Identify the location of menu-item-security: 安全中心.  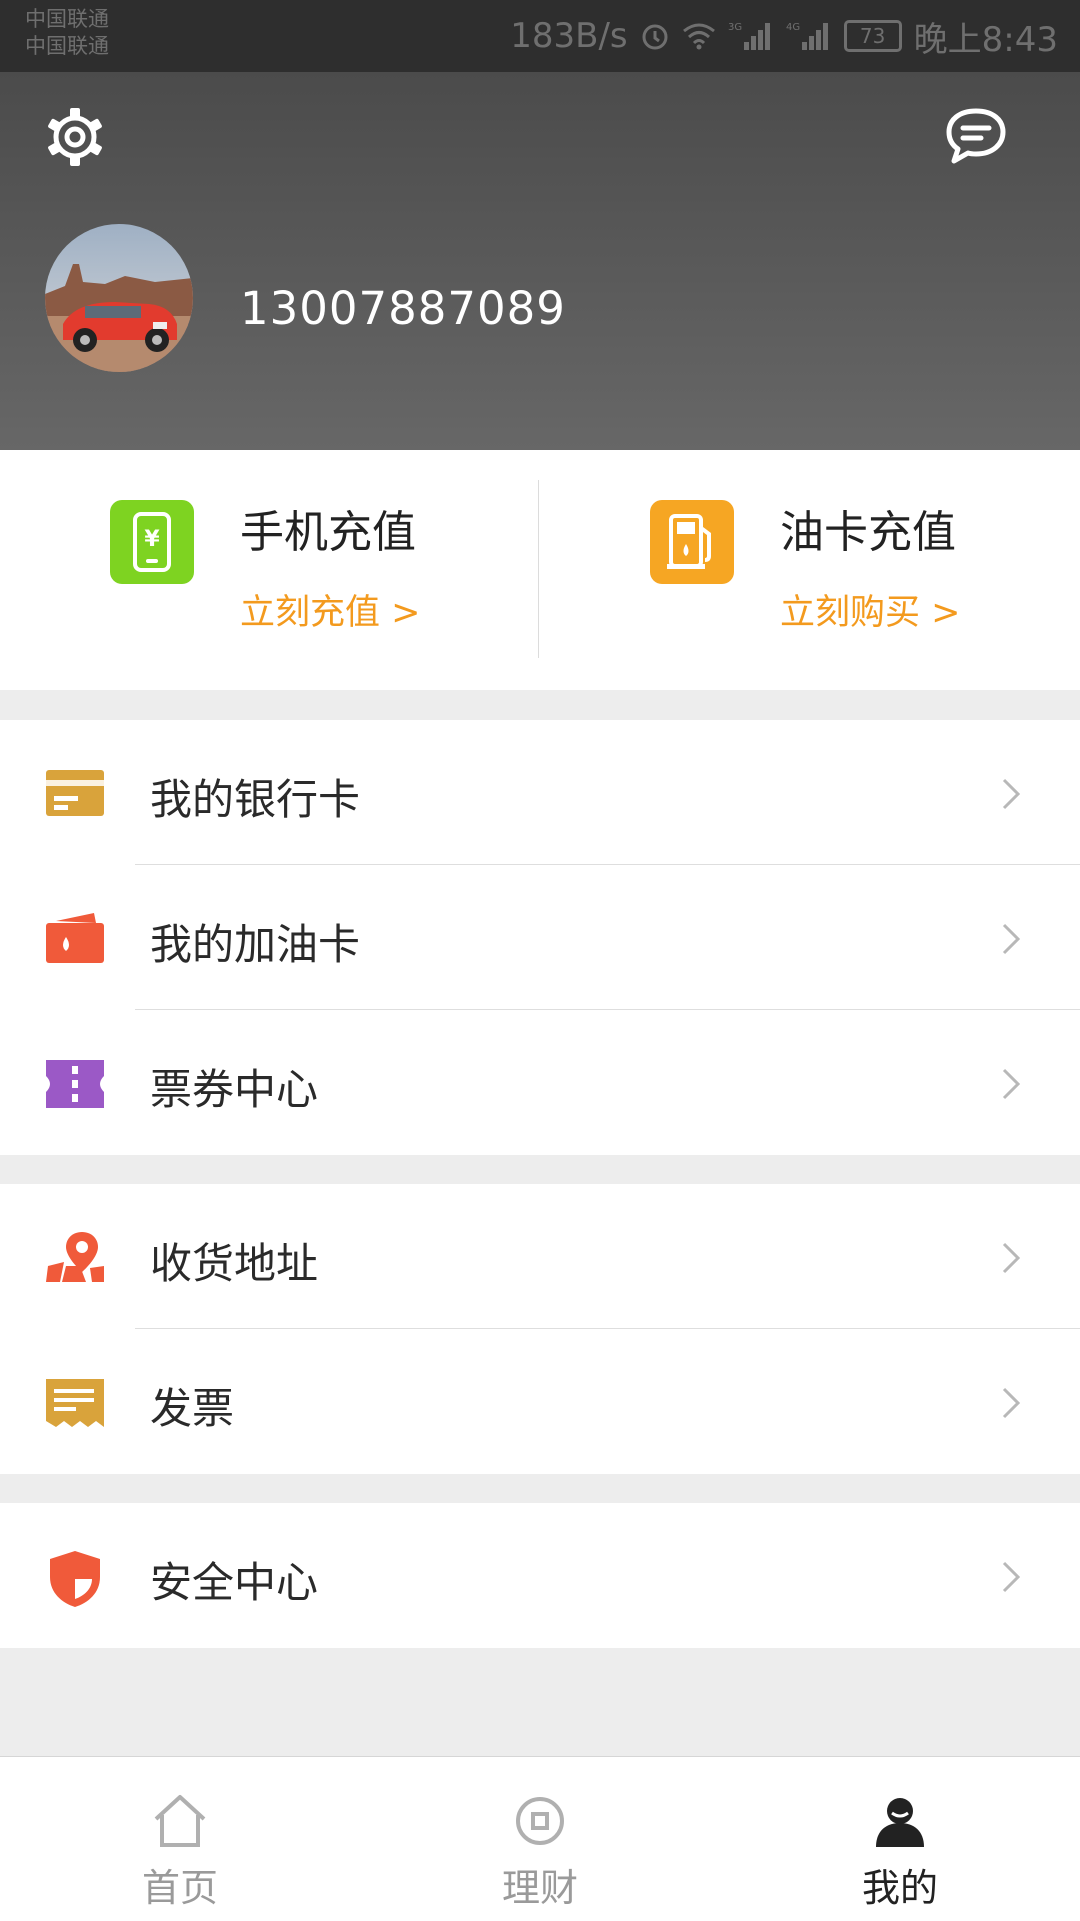
(540, 1575).